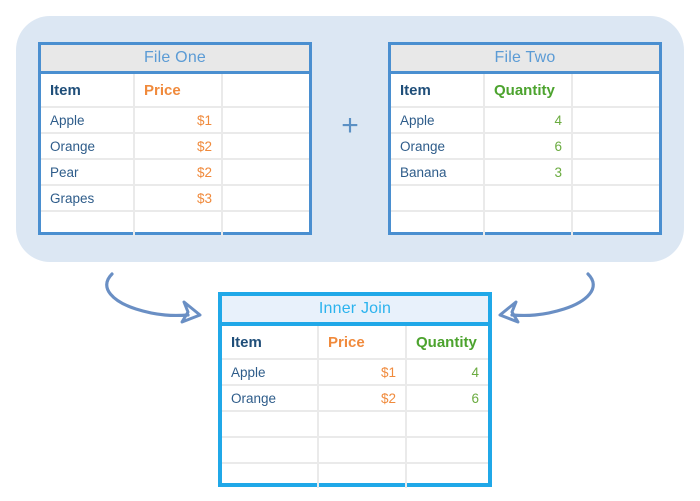  Describe the element at coordinates (64, 172) in the screenshot. I see `cell-item: Pear` at that location.